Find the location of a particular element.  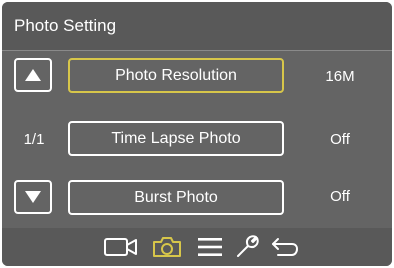

menu-item-photo-resolution: Photo Resolution is located at coordinates (176, 75).